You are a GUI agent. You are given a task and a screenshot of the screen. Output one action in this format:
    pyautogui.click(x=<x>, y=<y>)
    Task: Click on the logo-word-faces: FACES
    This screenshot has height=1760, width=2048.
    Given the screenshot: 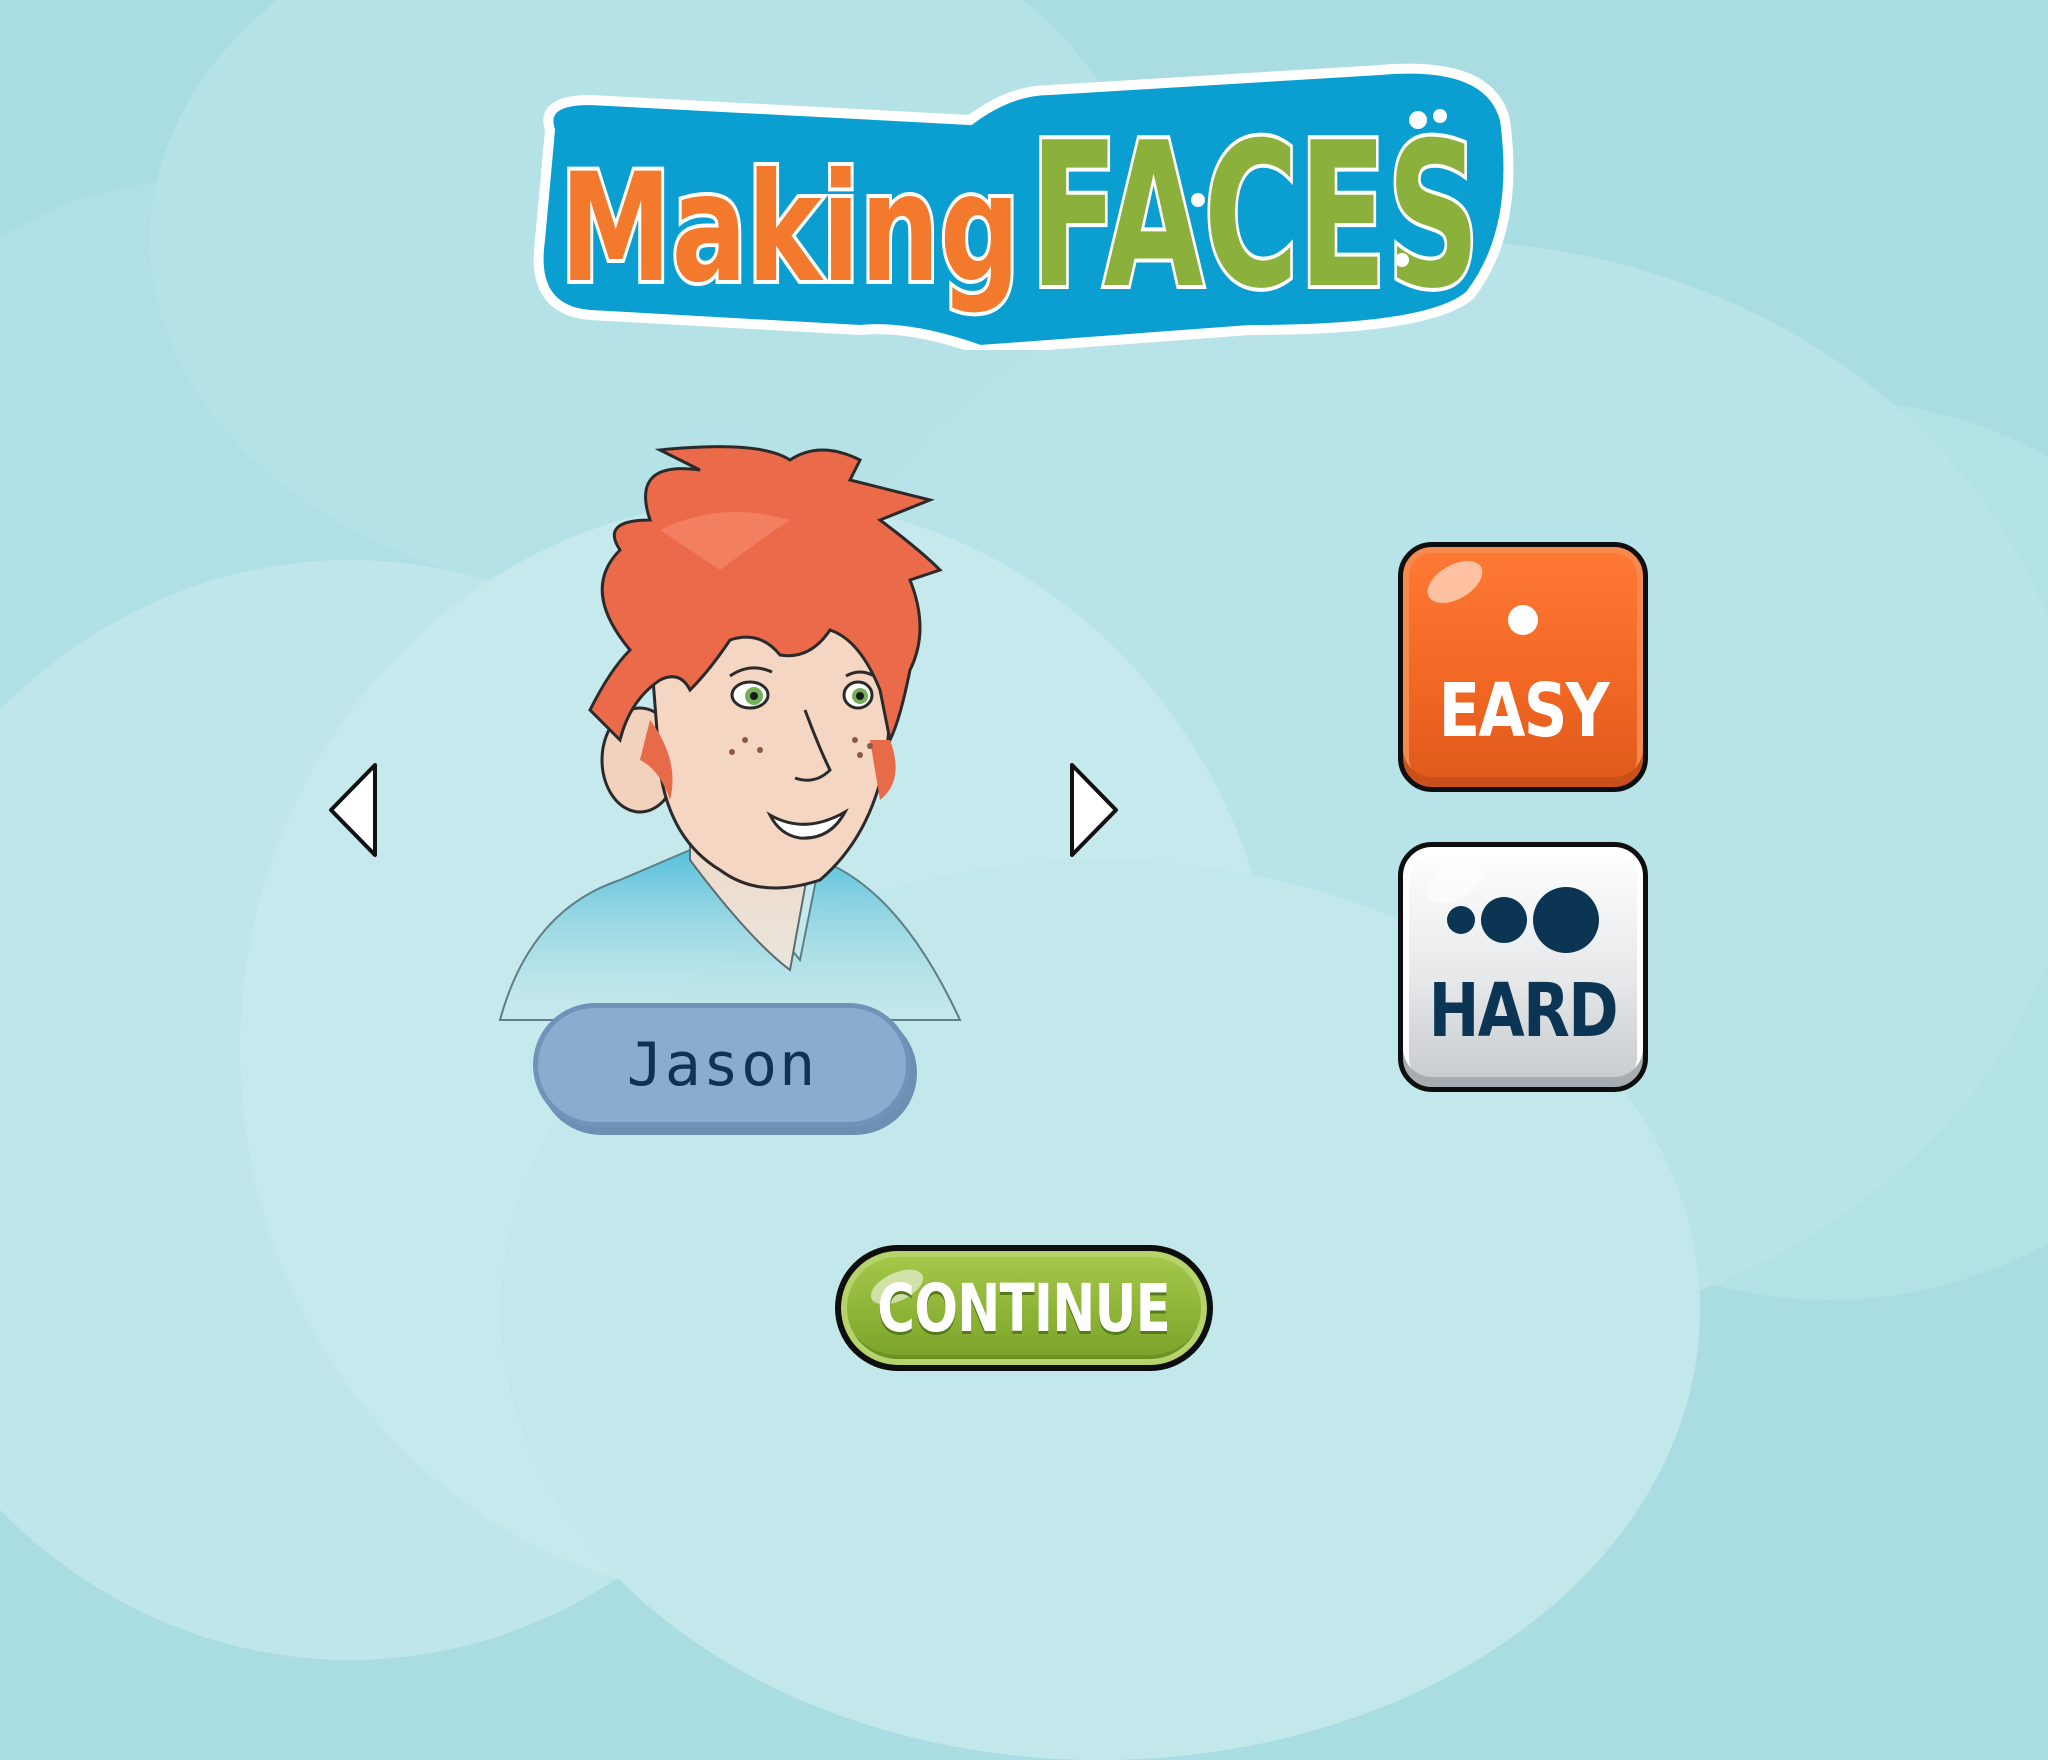 What is the action you would take?
    pyautogui.click(x=1255, y=216)
    